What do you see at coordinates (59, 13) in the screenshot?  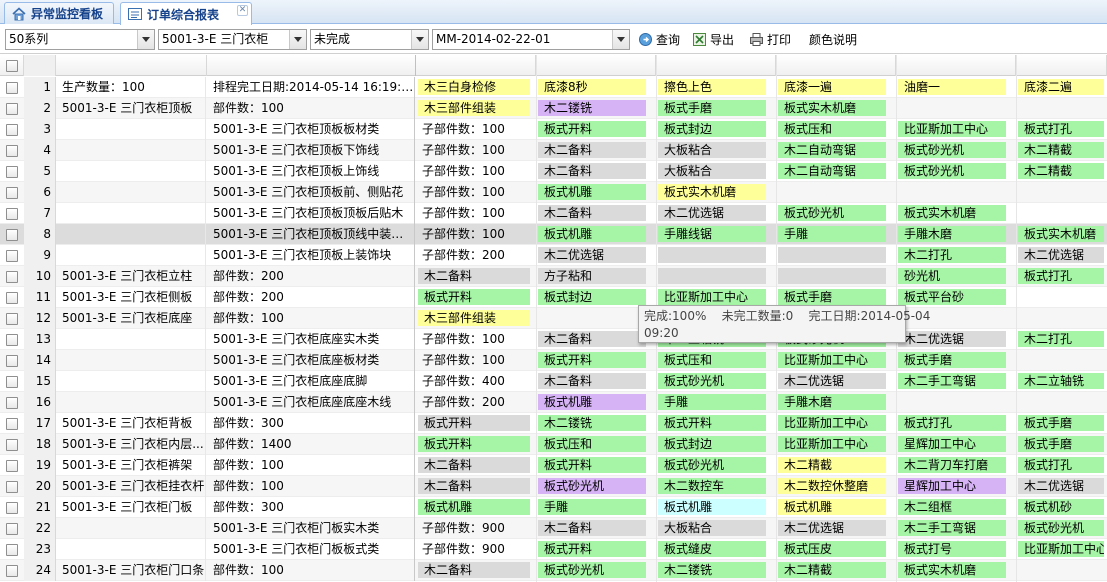 I see `tab-exception-dashboard: 异常监控看板` at bounding box center [59, 13].